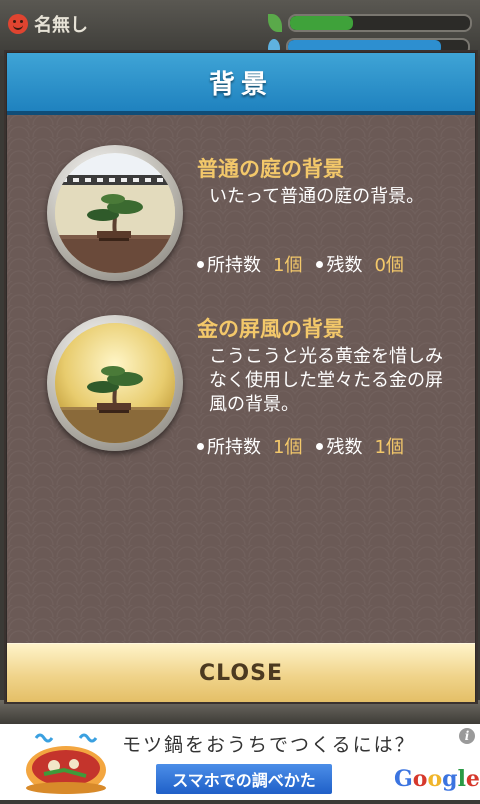 The image size is (480, 804). Describe the element at coordinates (68, 762) in the screenshot. I see `hotpot-image` at that location.